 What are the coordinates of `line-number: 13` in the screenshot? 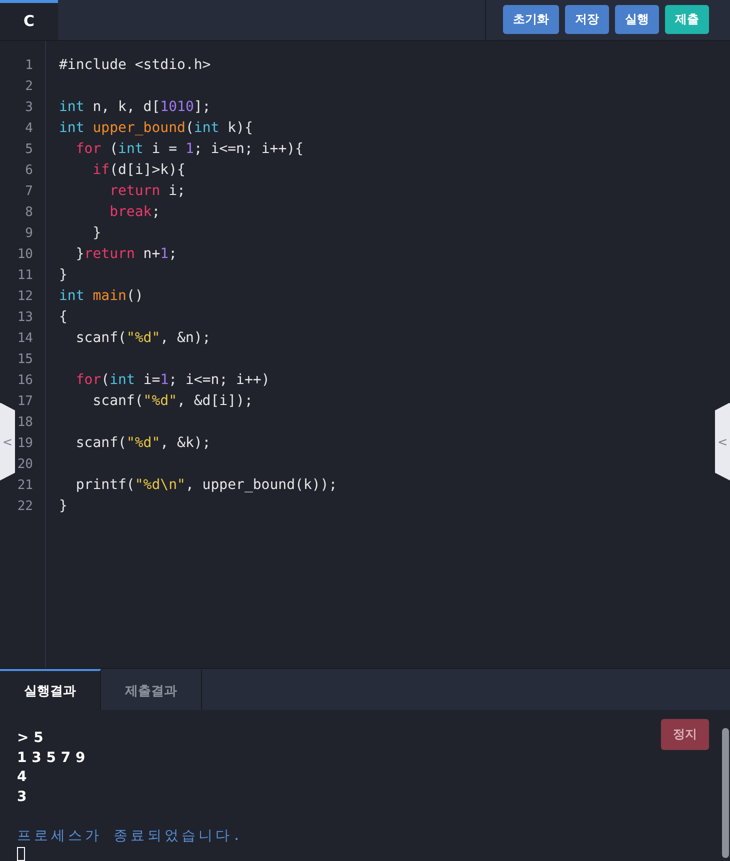 It's located at (25, 317).